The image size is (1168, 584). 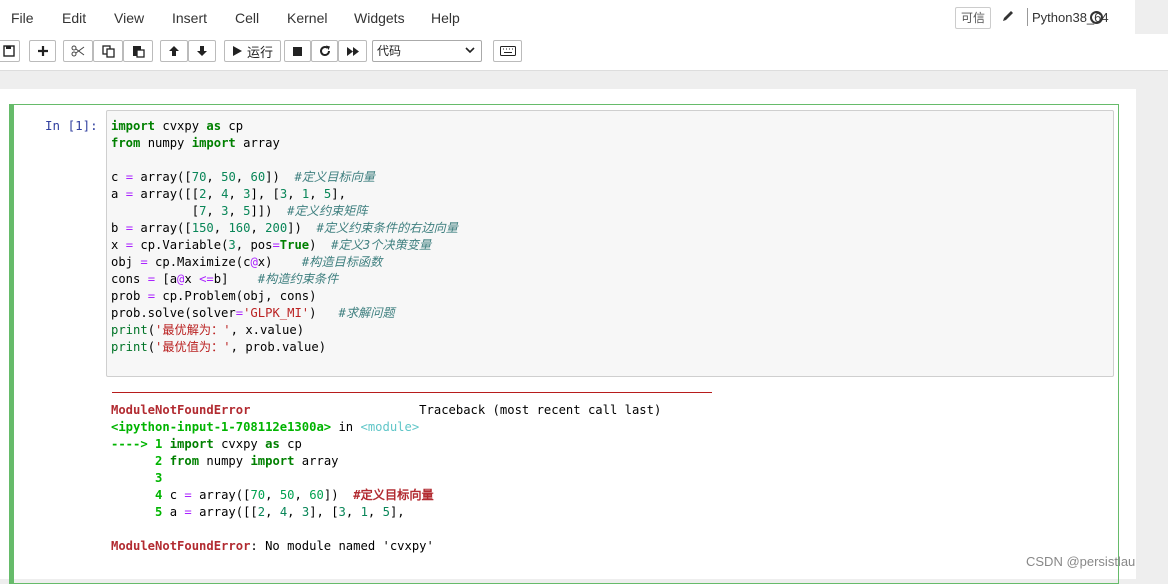 What do you see at coordinates (445, 18) in the screenshot?
I see `menu-help: Help` at bounding box center [445, 18].